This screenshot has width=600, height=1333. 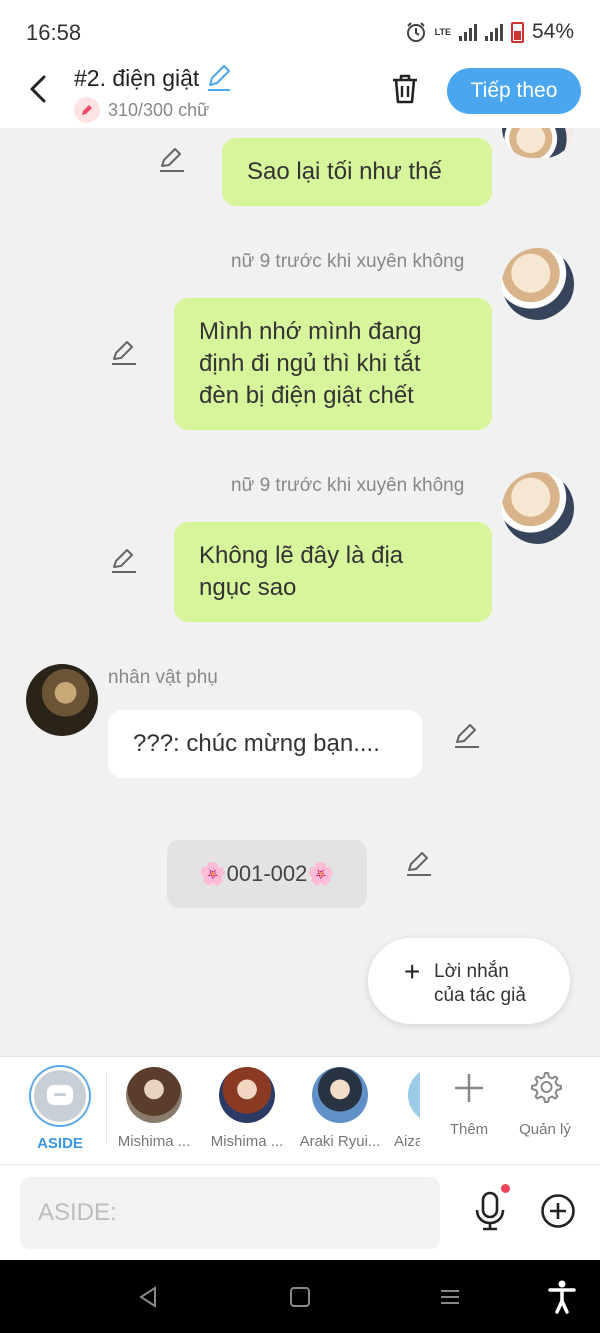 What do you see at coordinates (148, 1297) in the screenshot?
I see `back-triangle-icon` at bounding box center [148, 1297].